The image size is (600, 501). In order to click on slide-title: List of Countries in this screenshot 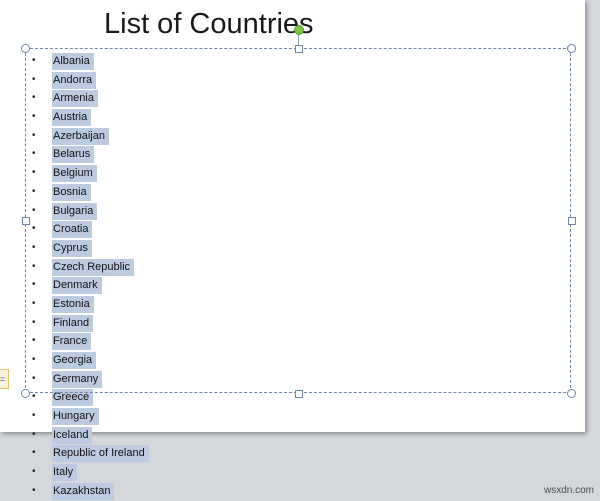, I will do `click(209, 24)`.